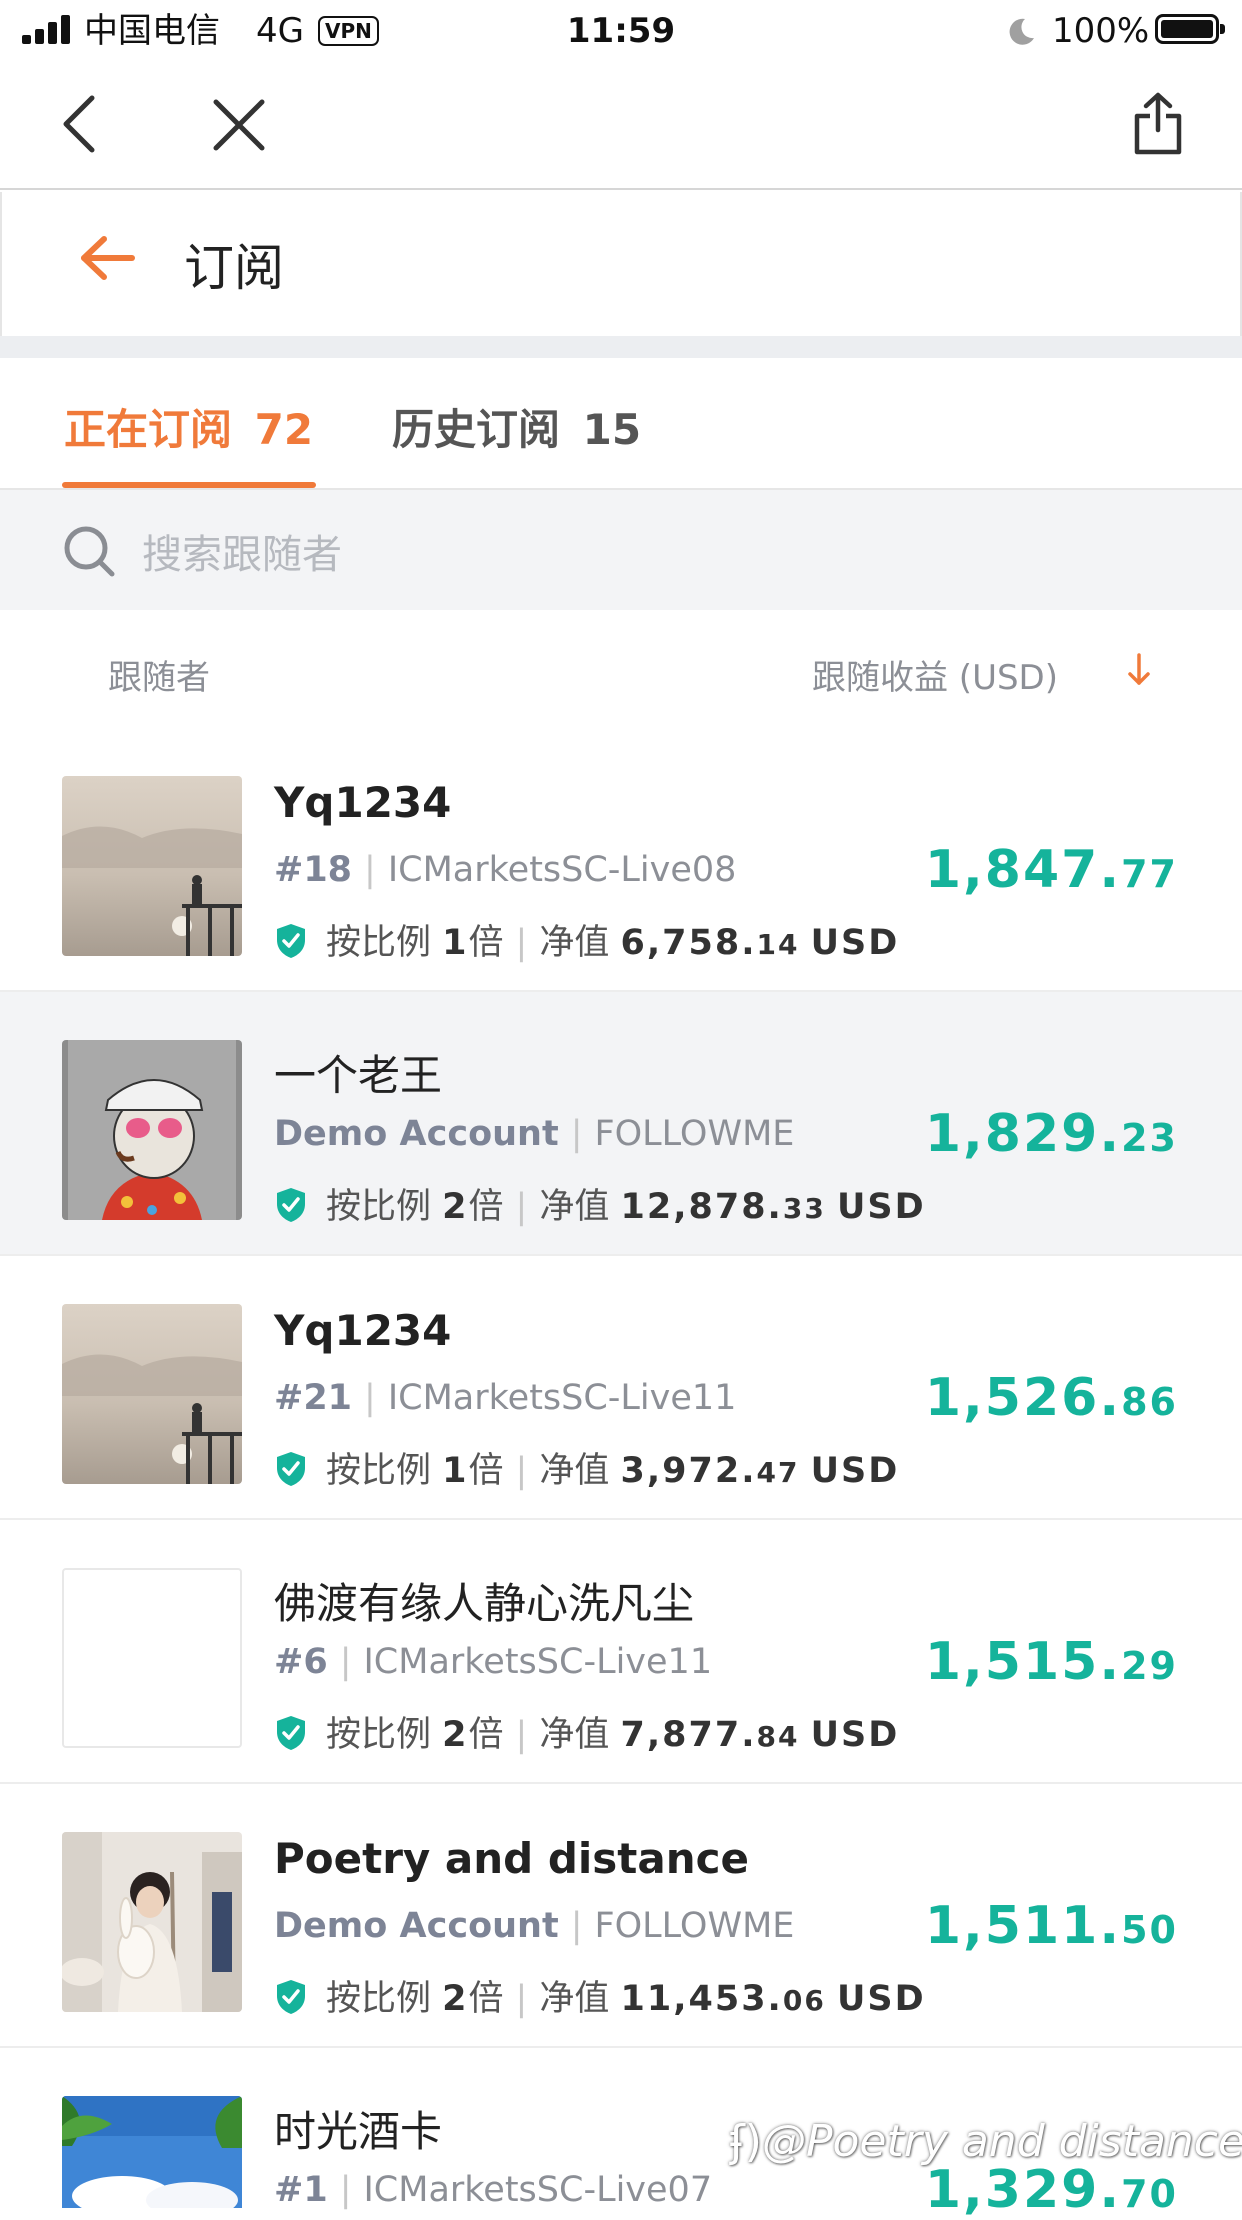  What do you see at coordinates (710, 1471) in the screenshot?
I see `equity-value: 3,972.47` at bounding box center [710, 1471].